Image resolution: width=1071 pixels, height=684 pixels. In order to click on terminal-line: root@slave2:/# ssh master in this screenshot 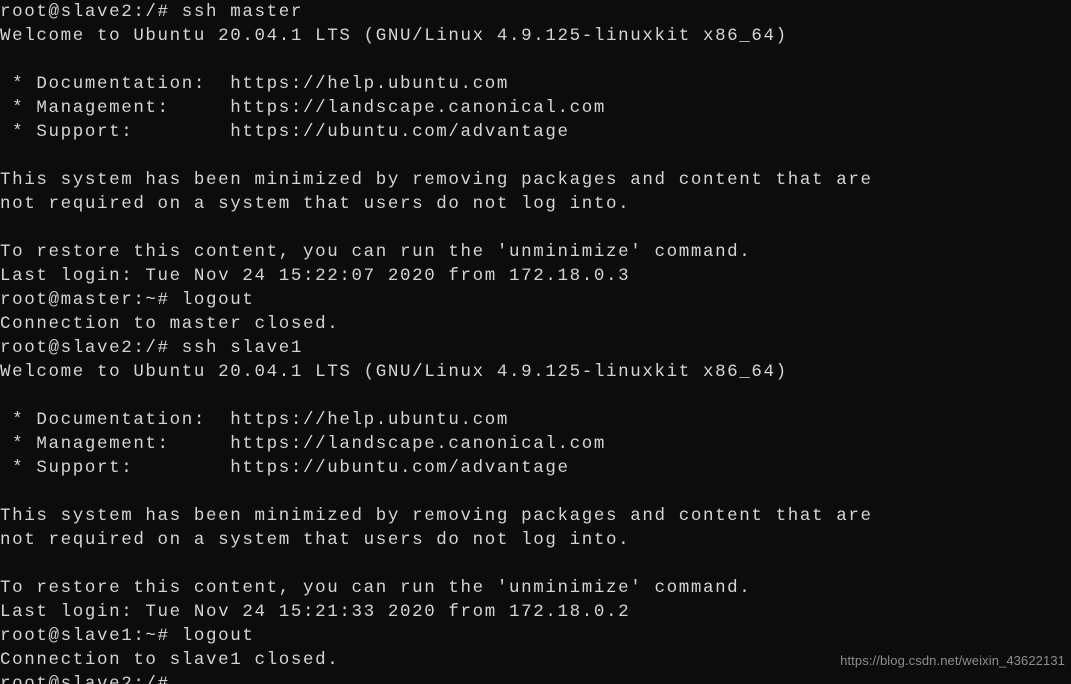, I will do `click(151, 12)`.